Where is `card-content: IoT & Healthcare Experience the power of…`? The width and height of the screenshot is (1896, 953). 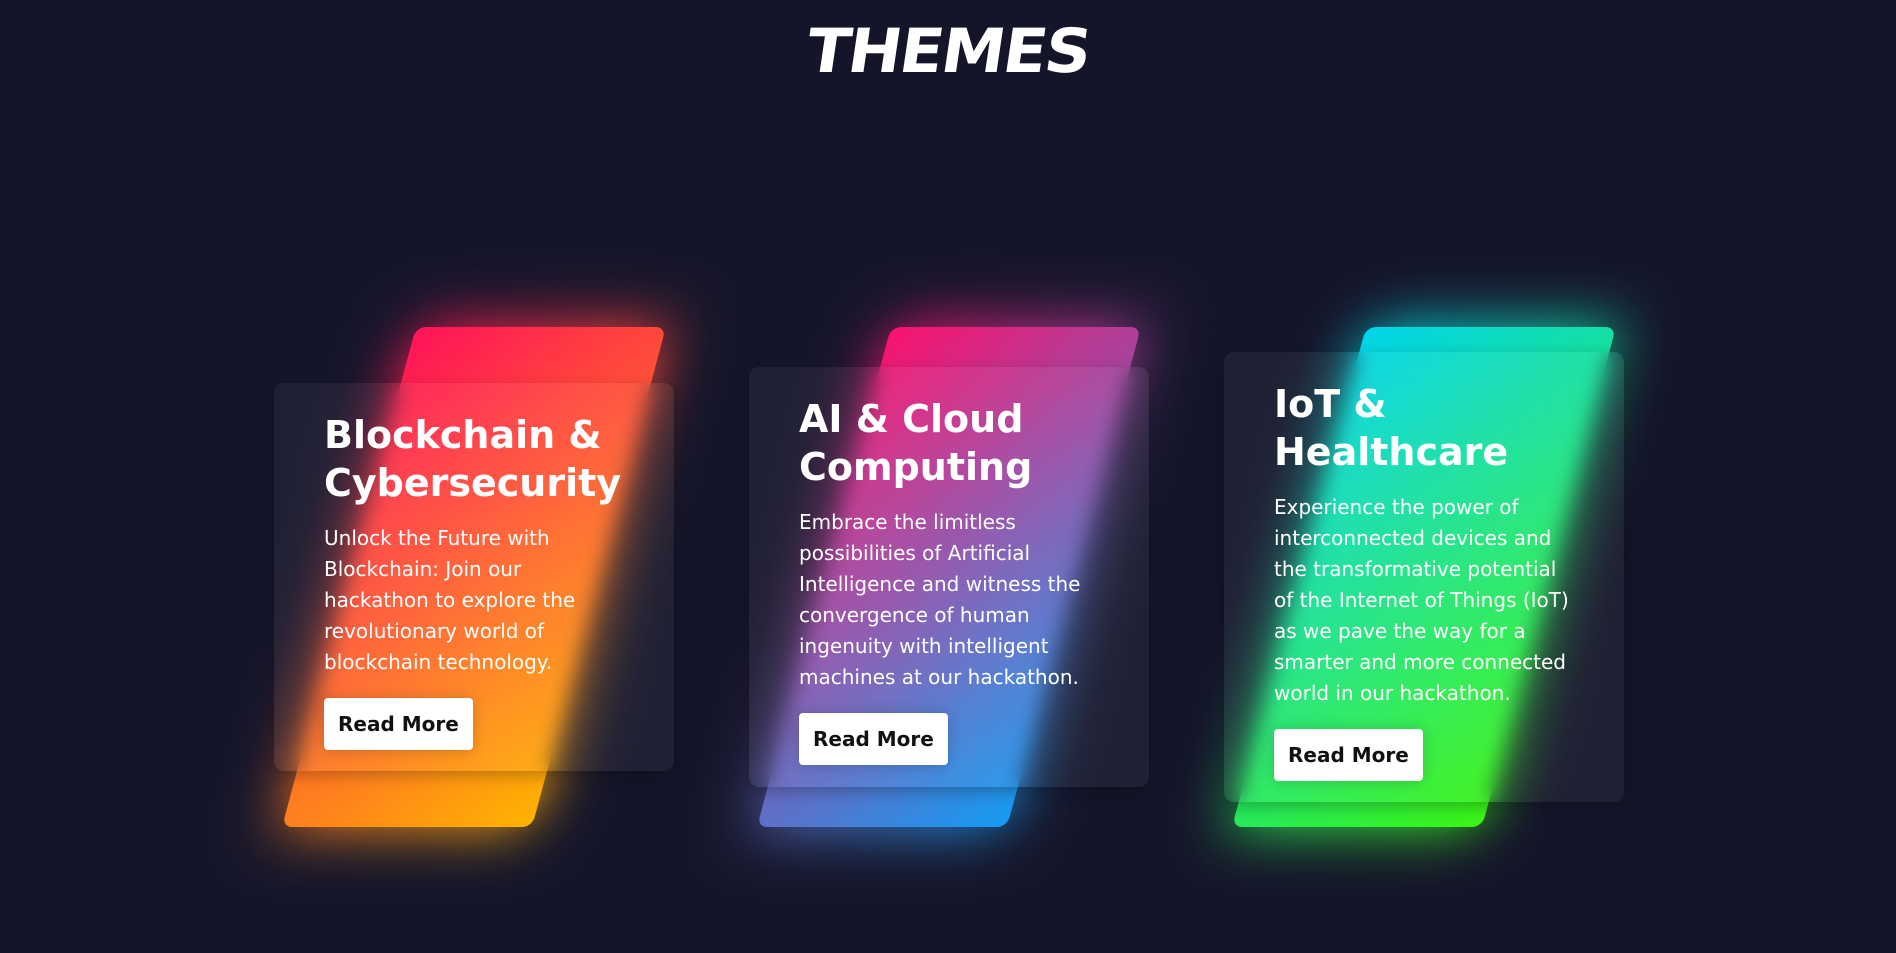 card-content: IoT & Healthcare Experience the power of… is located at coordinates (1424, 577).